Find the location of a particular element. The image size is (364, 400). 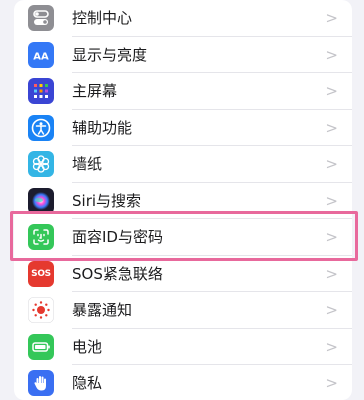

svg-text: AA is located at coordinates (41, 56).